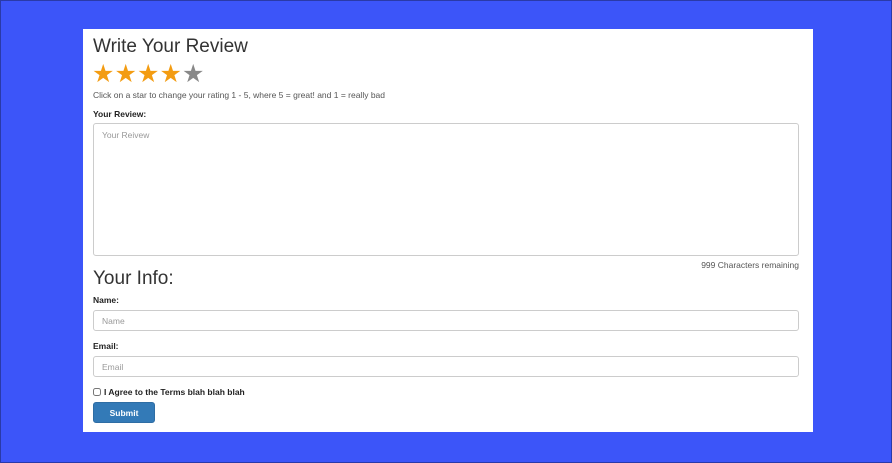  What do you see at coordinates (446, 320) in the screenshot?
I see `name-field` at bounding box center [446, 320].